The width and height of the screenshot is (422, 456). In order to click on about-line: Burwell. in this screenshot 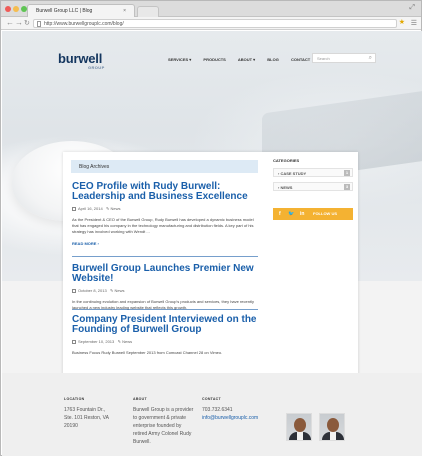, I will do `click(142, 442)`.